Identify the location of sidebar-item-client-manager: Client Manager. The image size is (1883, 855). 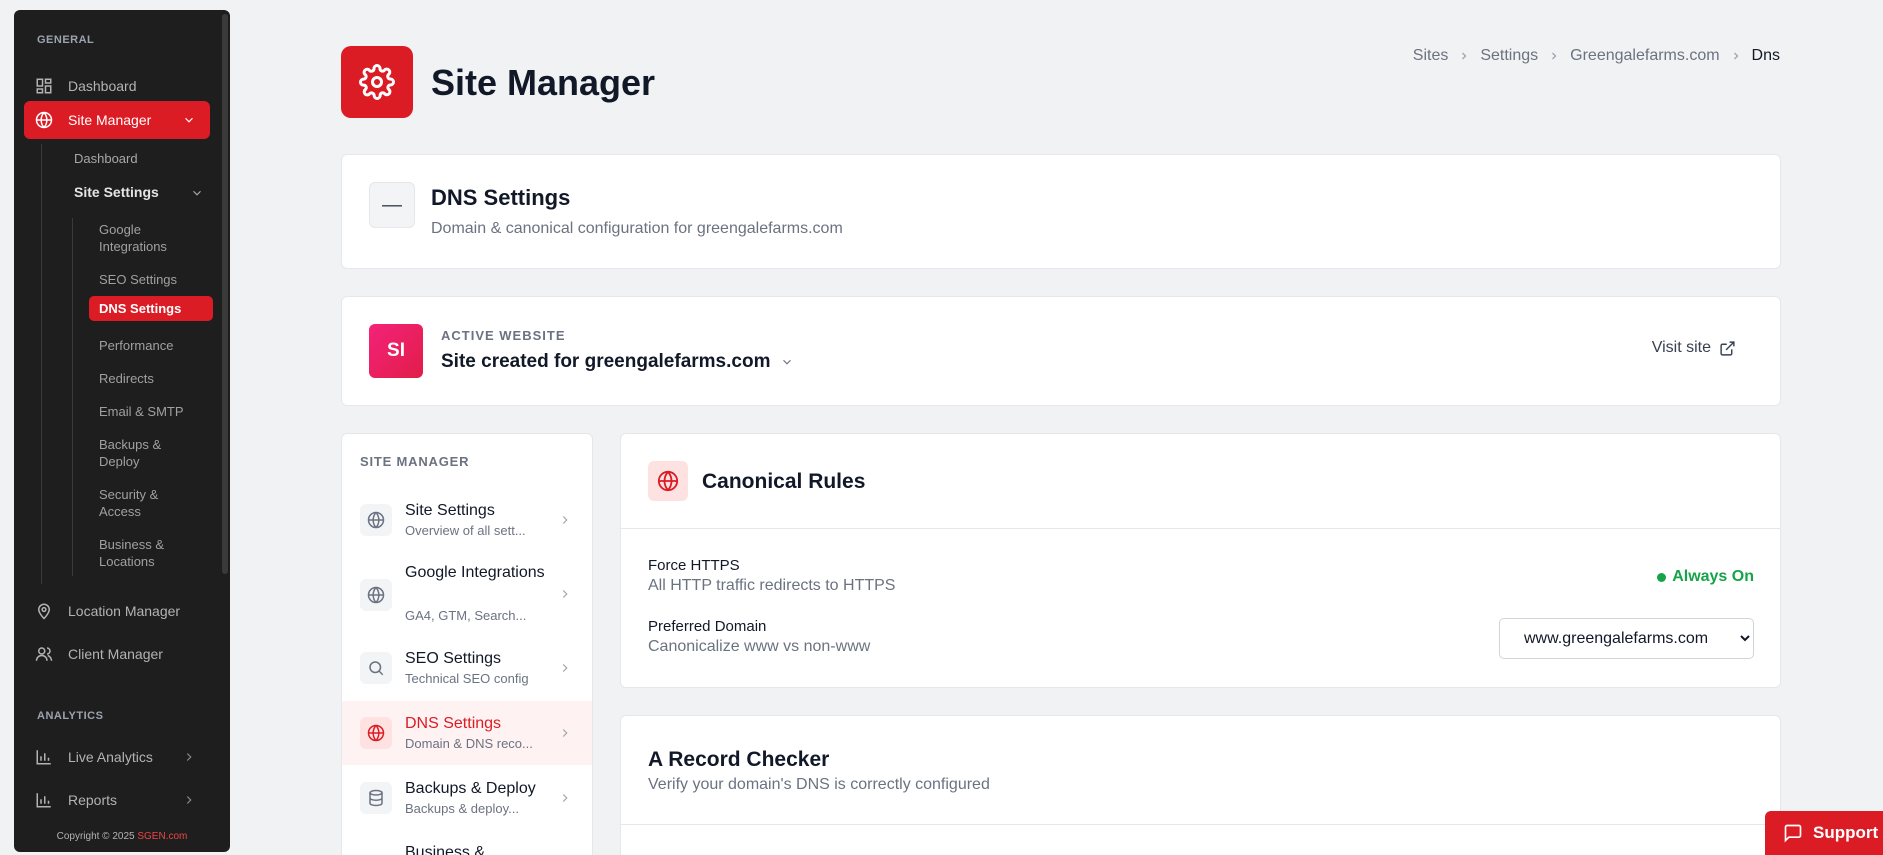
(117, 654).